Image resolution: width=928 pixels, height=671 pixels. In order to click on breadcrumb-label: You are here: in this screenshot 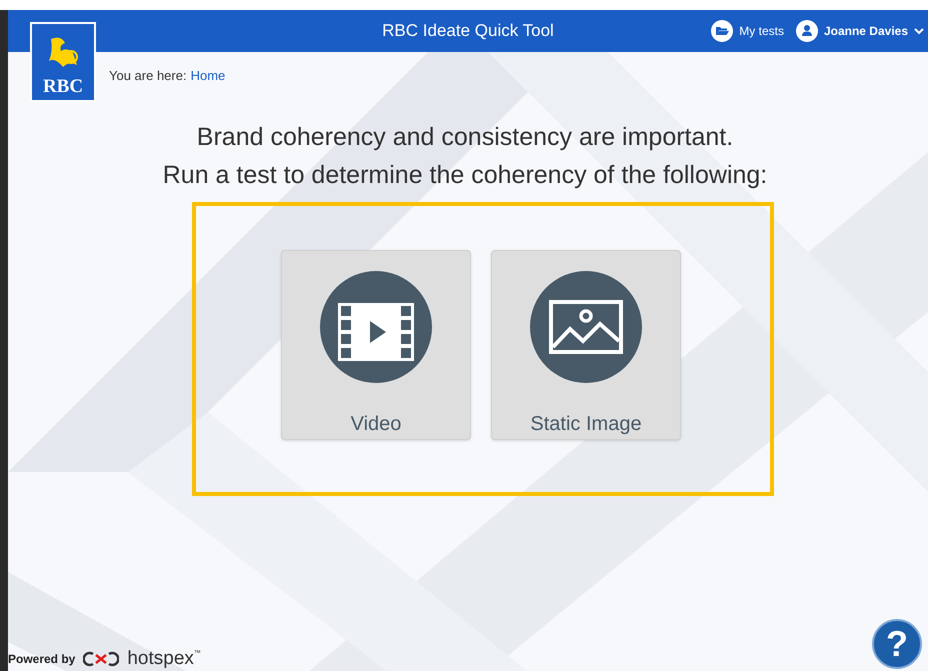, I will do `click(148, 76)`.